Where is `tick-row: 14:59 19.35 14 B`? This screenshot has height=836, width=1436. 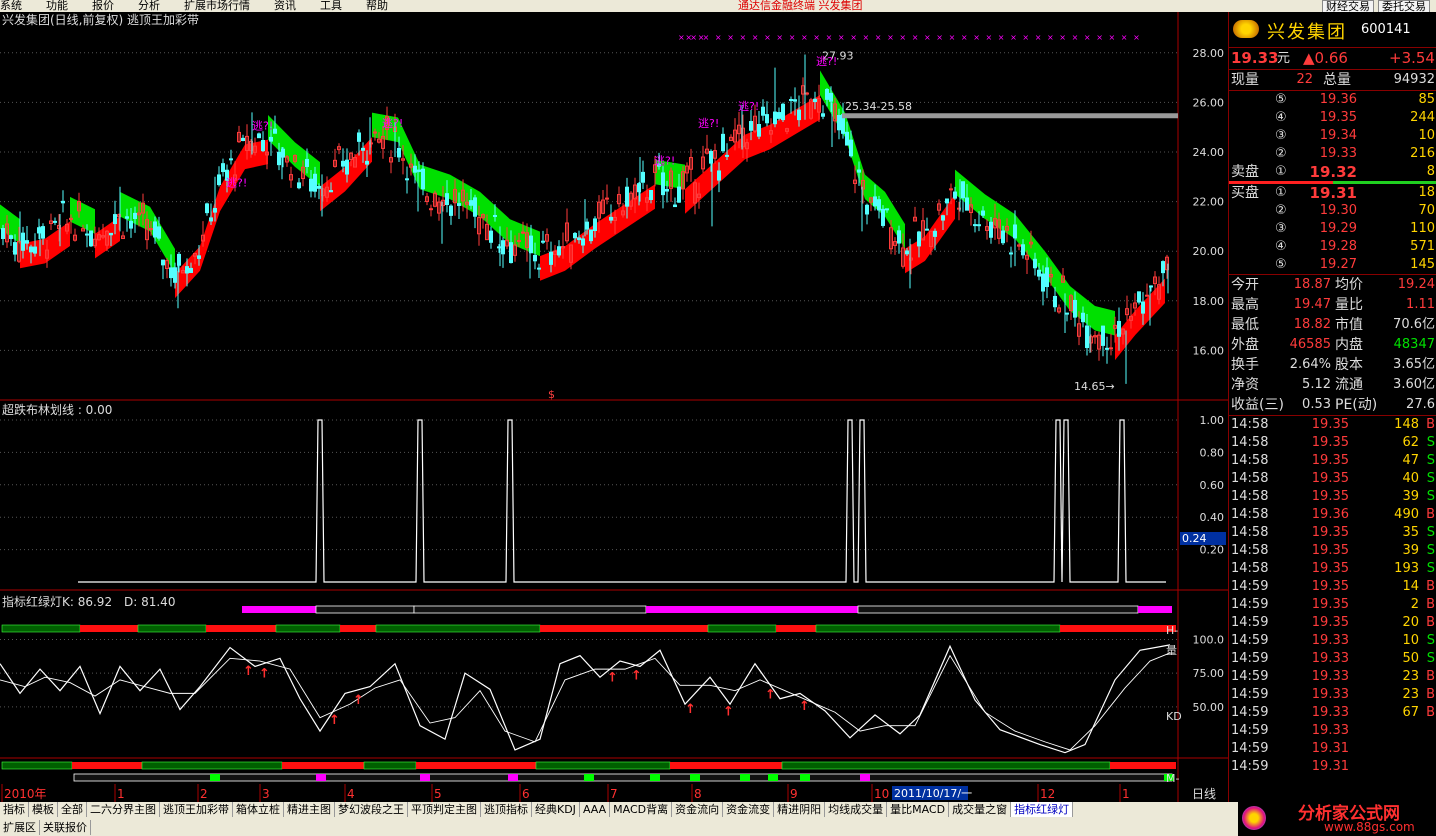
tick-row: 14:59 19.35 14 B is located at coordinates (1332, 587).